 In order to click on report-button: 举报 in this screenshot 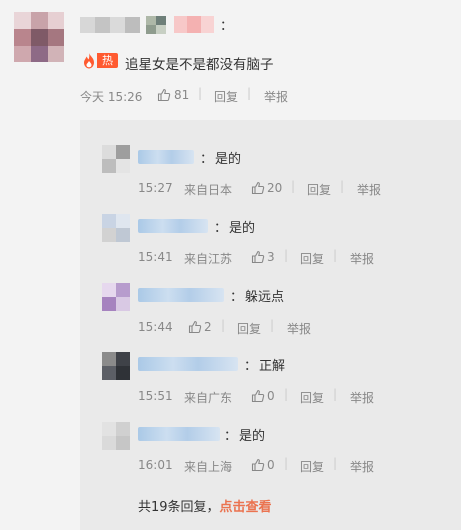, I will do `click(276, 96)`.